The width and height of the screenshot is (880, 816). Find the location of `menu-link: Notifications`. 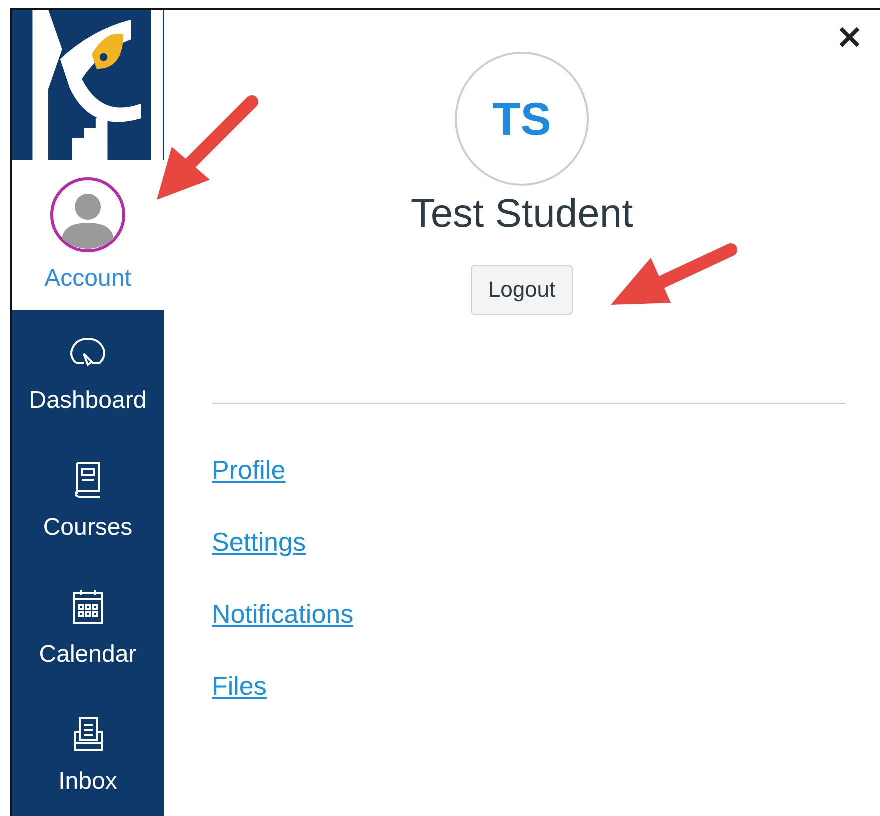

menu-link: Notifications is located at coordinates (283, 614).